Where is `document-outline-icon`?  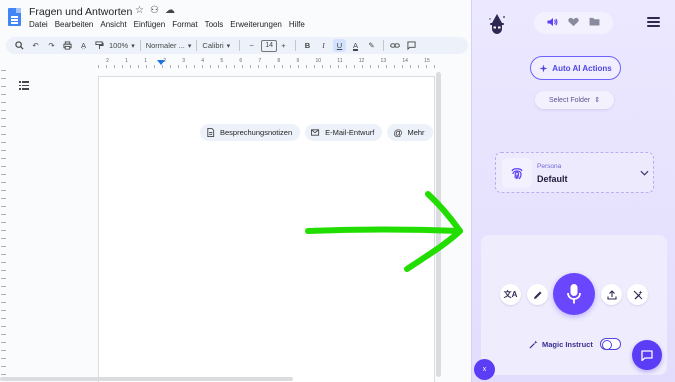
document-outline-icon is located at coordinates (24, 85).